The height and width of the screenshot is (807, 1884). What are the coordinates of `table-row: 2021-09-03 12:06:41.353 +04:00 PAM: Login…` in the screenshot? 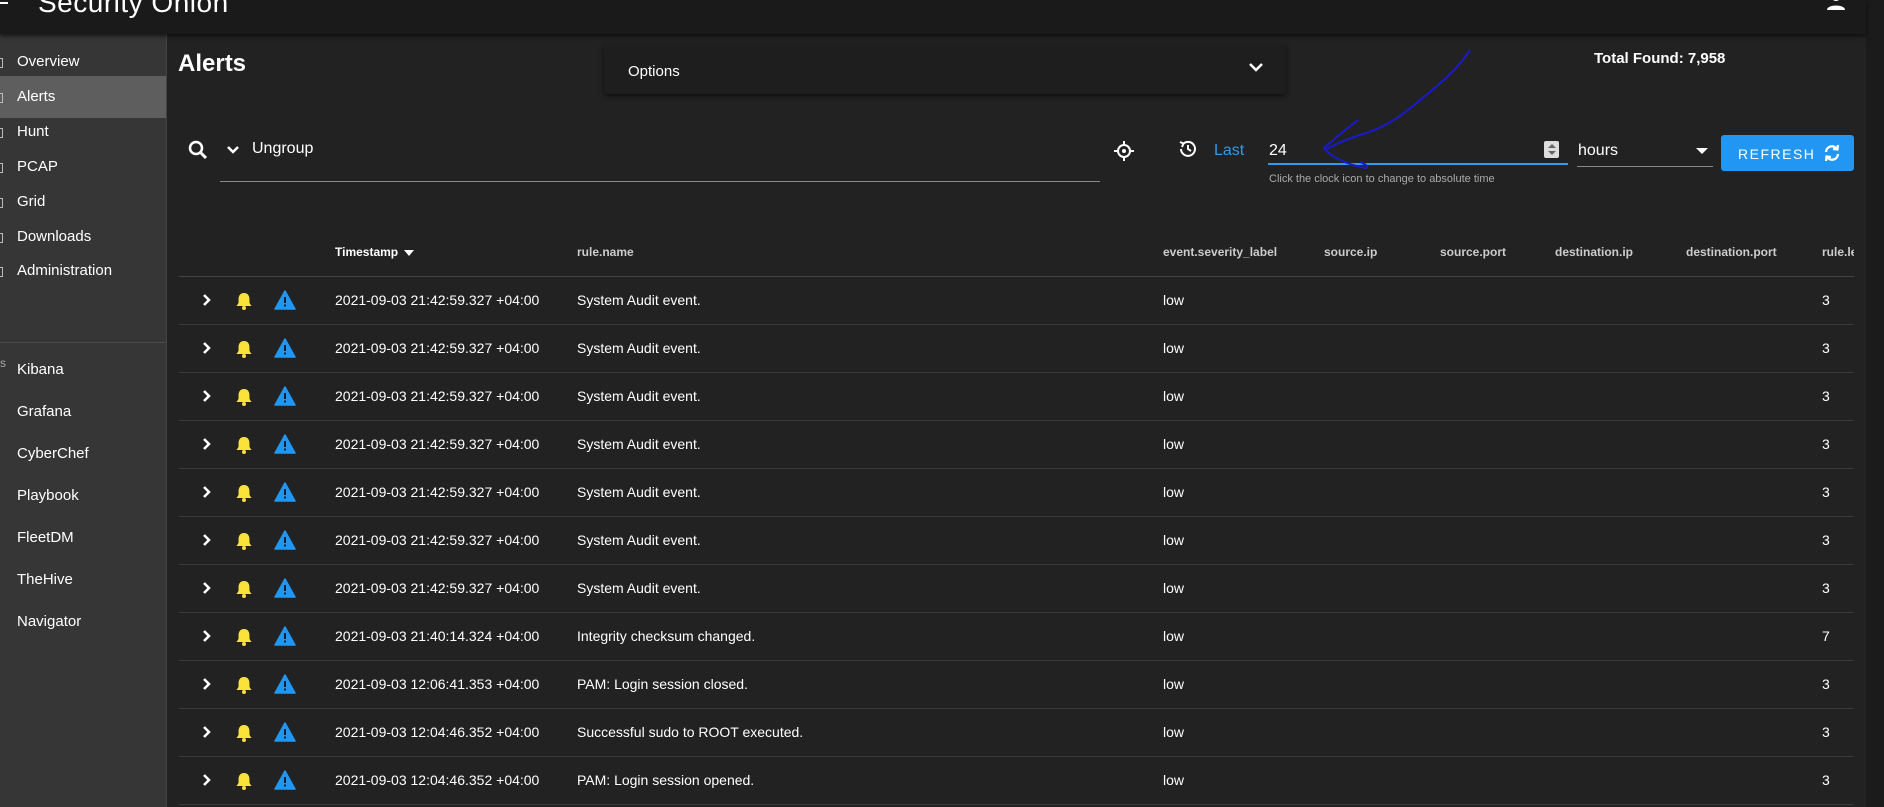 It's located at (1016, 685).